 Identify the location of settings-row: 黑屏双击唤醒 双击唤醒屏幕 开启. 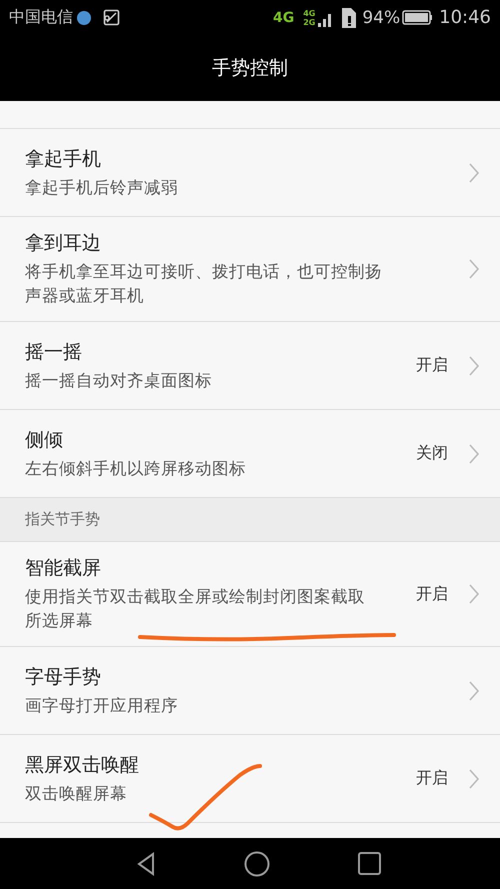
(250, 779).